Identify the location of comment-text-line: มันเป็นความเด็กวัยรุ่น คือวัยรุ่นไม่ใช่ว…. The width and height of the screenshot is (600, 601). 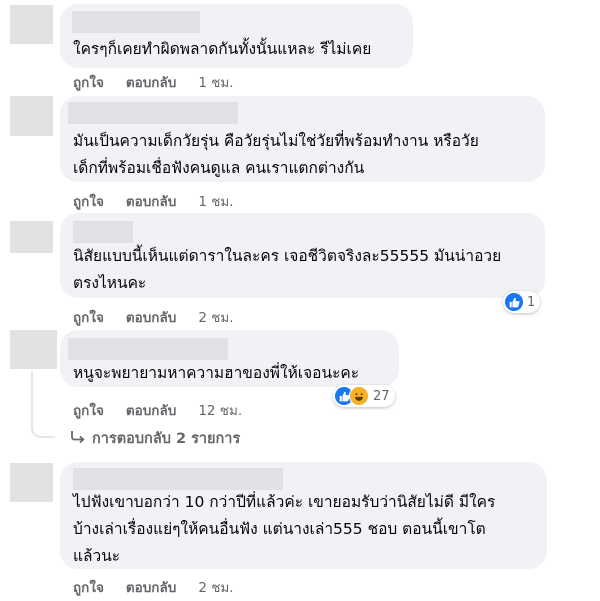
(276, 141).